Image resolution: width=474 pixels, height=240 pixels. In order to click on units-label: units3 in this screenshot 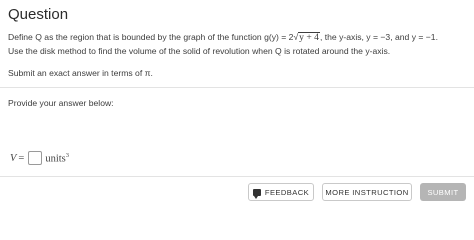, I will do `click(57, 158)`.